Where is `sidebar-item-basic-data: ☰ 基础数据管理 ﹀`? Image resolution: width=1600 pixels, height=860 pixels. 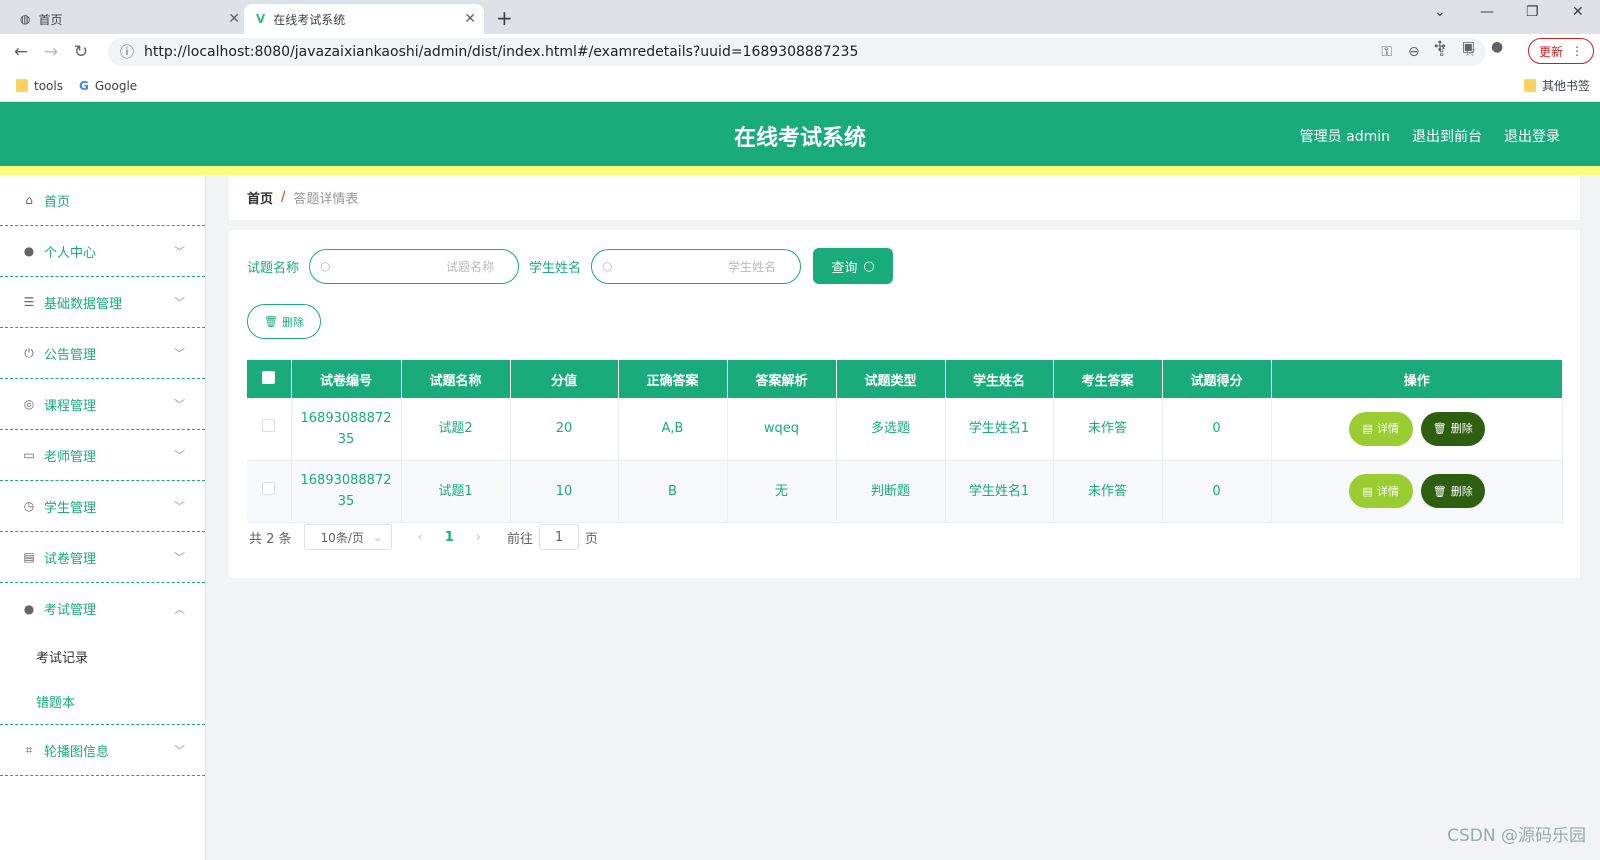
sidebar-item-basic-data: ☰ 基础数据管理 ﹀ is located at coordinates (102, 302).